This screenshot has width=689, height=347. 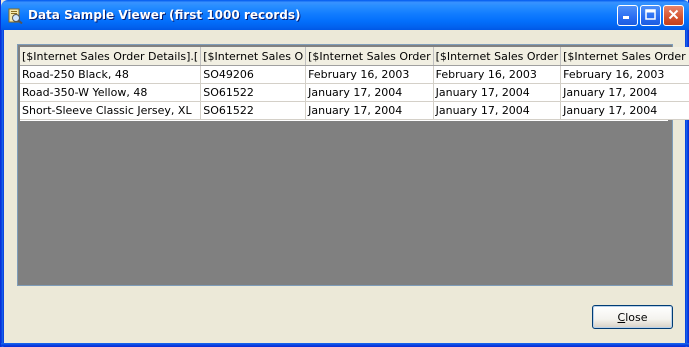 I want to click on table-cell: Road-350-W Yellow, 48, so click(x=111, y=92).